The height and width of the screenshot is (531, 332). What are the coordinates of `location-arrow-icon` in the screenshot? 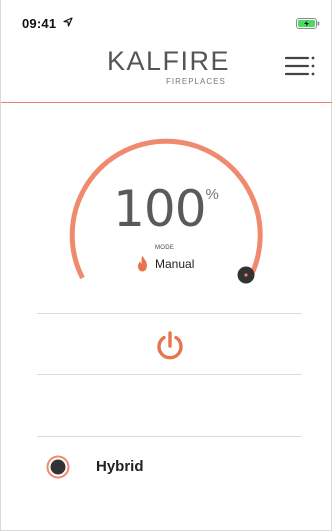 It's located at (68, 22).